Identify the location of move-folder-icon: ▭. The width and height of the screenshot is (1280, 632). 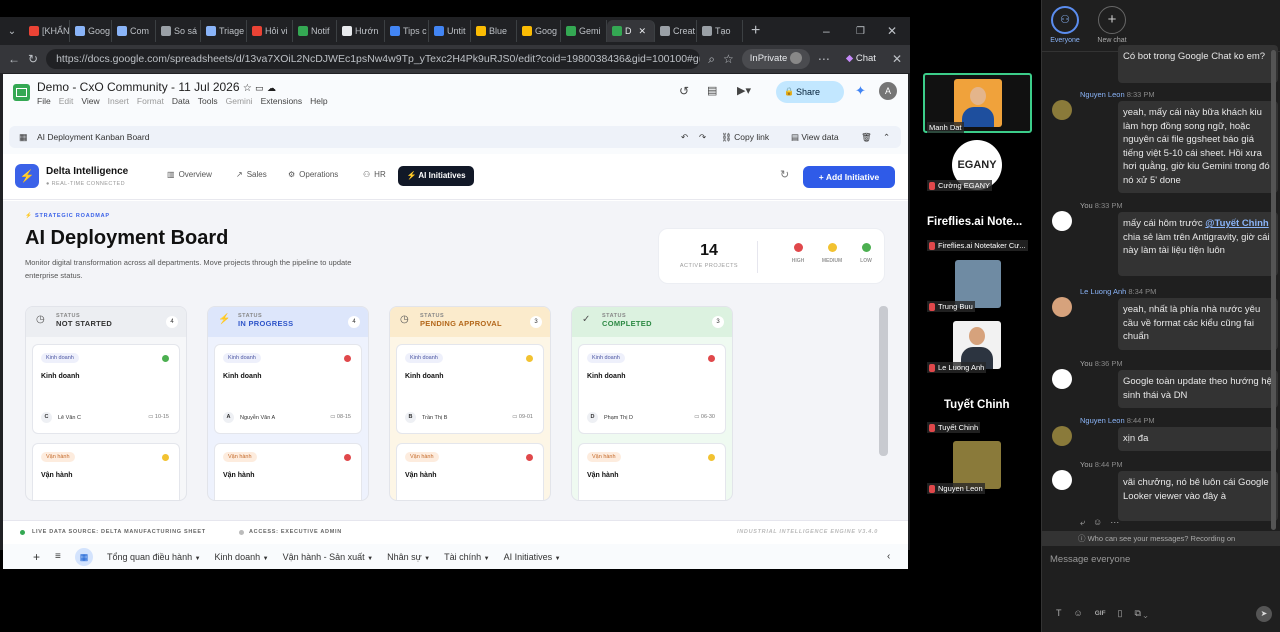
(259, 88).